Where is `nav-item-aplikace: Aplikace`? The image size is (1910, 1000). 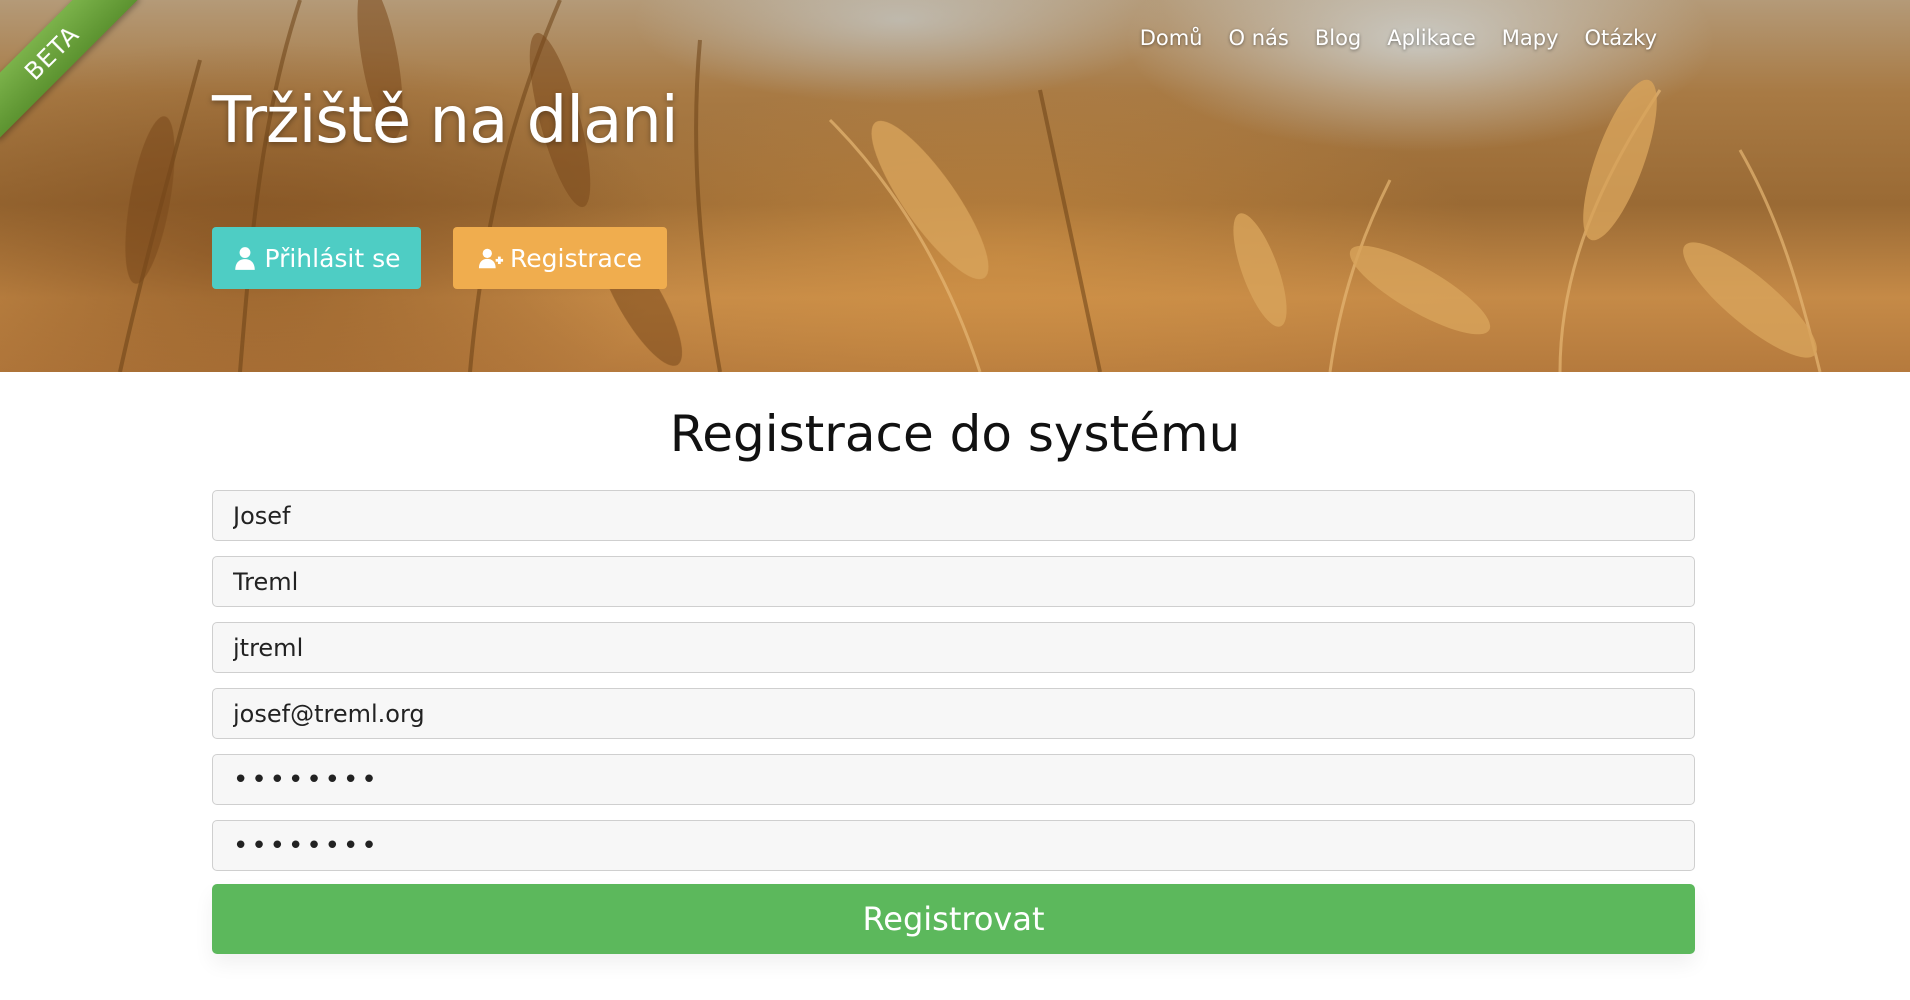
nav-item-aplikace: Aplikace is located at coordinates (1431, 38).